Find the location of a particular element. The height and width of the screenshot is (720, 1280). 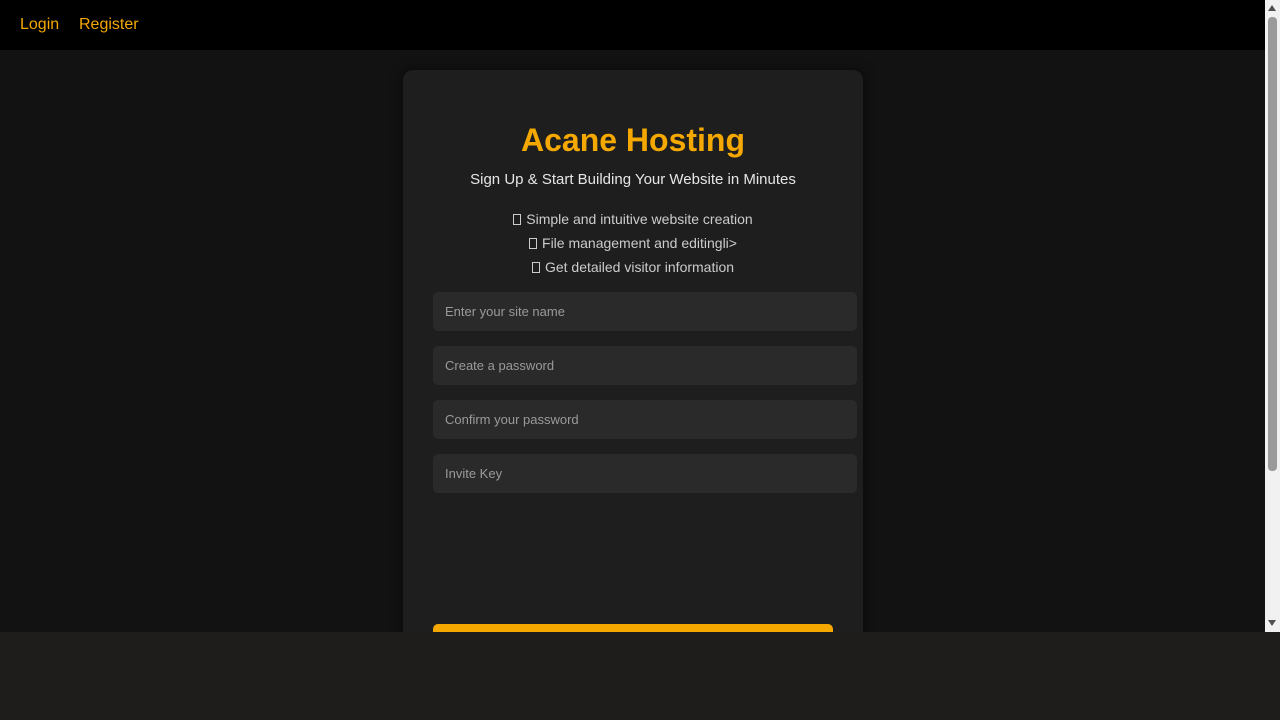

scroll-down-arrow-icon is located at coordinates (1272, 623).